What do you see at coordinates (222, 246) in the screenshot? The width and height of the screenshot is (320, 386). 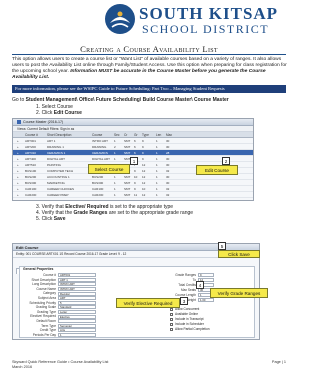 I see `callout-number-5: 5` at bounding box center [222, 246].